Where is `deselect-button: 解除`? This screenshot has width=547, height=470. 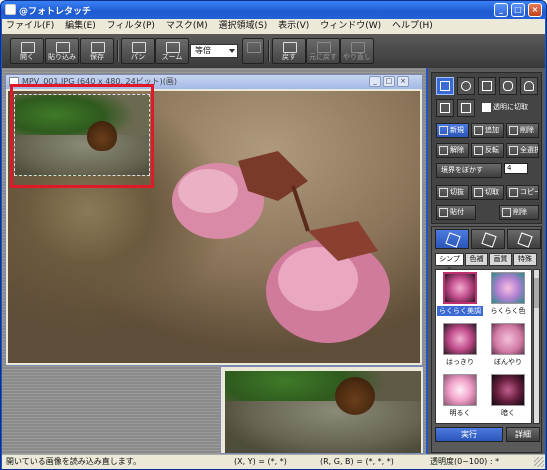 deselect-button: 解除 is located at coordinates (452, 150).